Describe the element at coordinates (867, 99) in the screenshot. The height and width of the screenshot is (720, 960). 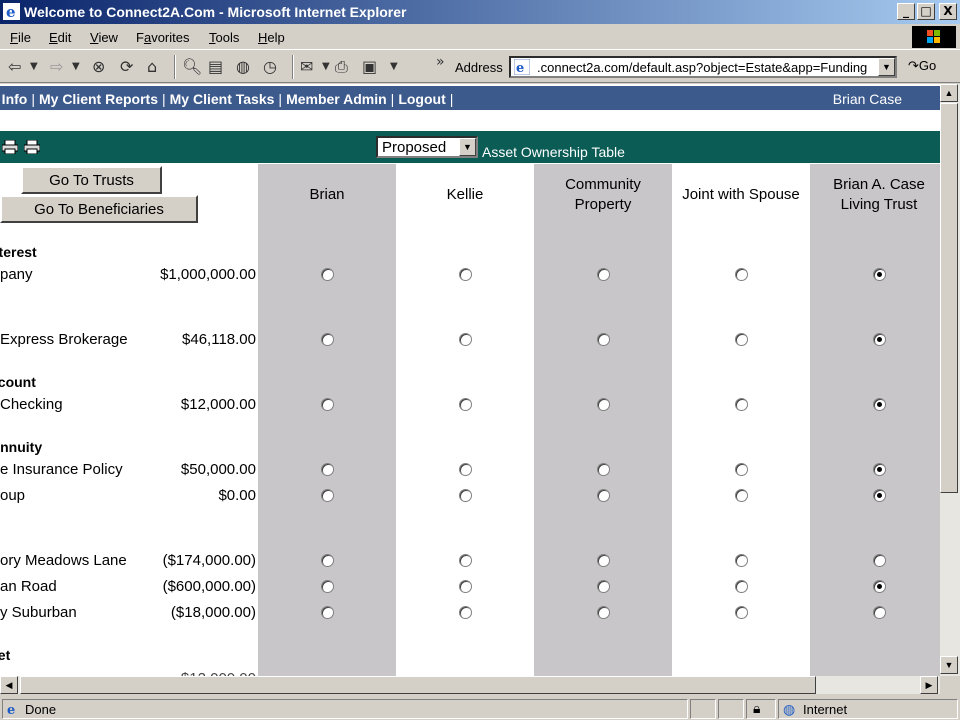
I see `user-name: Brian Case` at that location.